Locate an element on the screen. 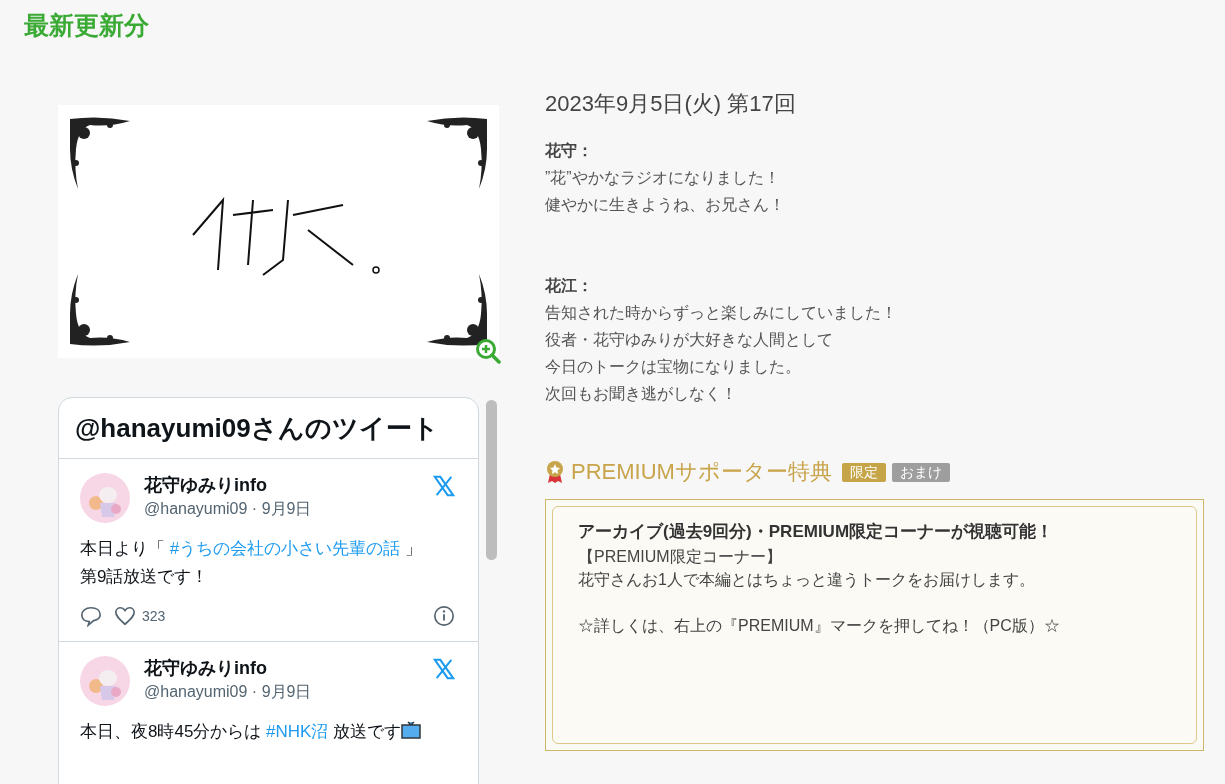  medal-icon is located at coordinates (555, 472).